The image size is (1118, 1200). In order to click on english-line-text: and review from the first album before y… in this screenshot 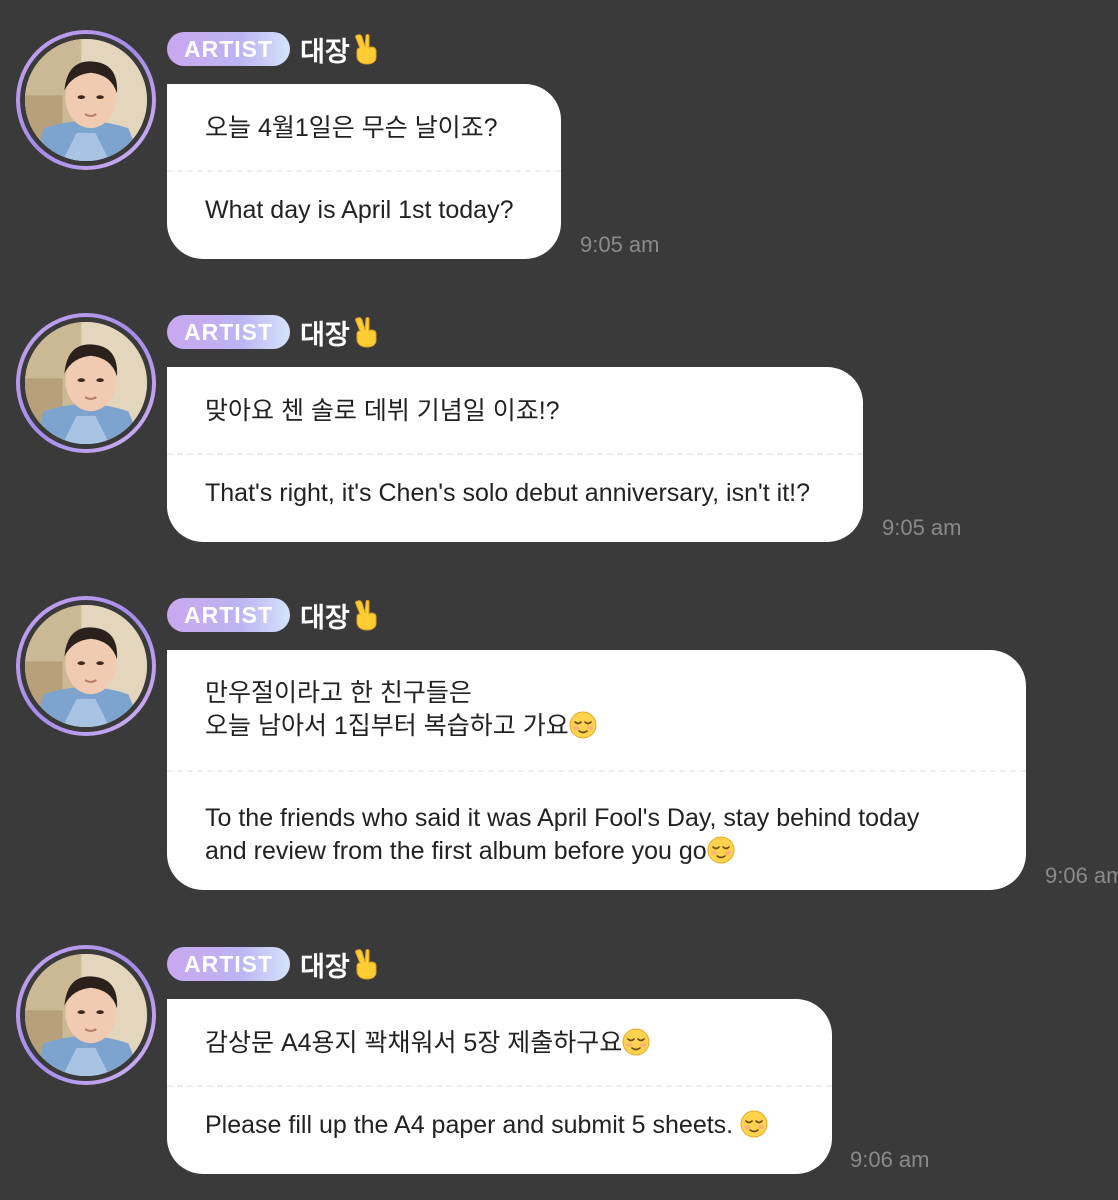, I will do `click(456, 851)`.